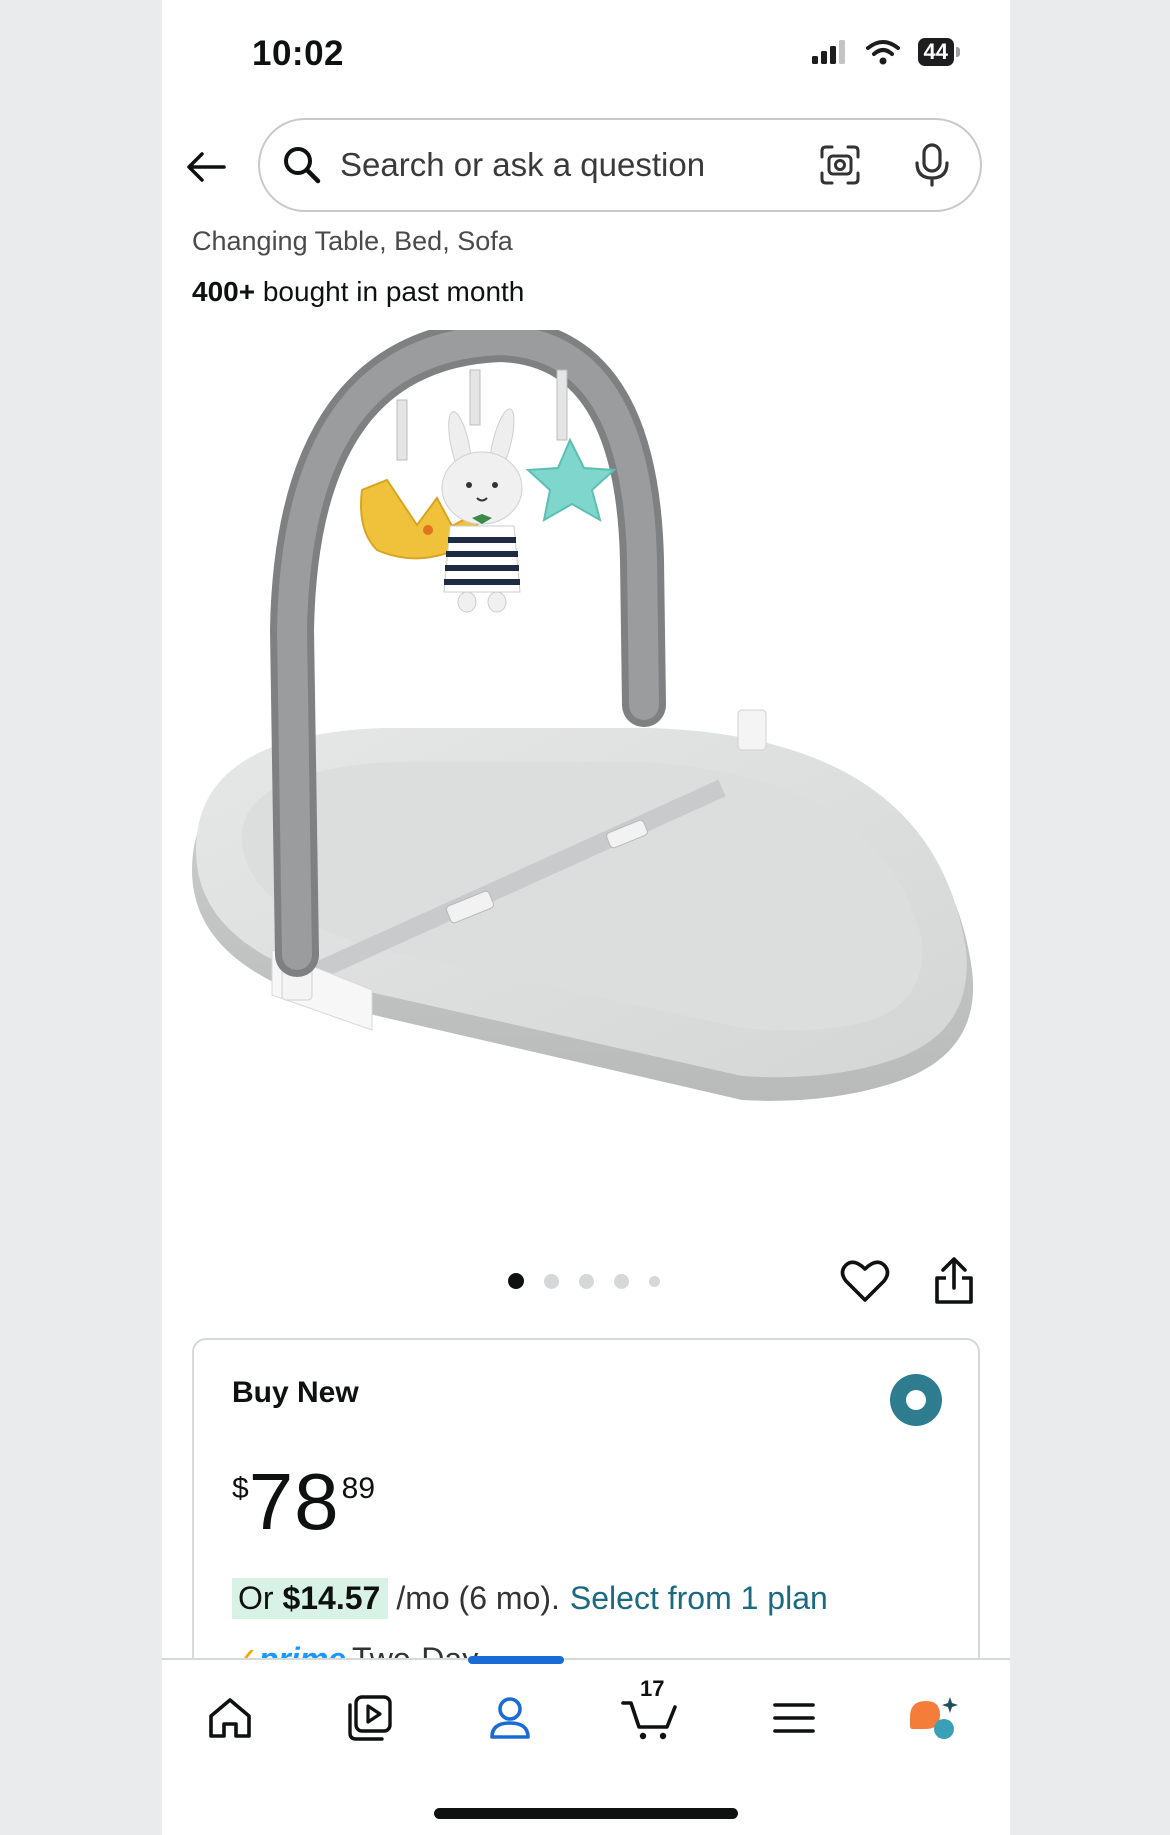 This screenshot has height=1835, width=1170. I want to click on video-icon, so click(370, 1718).